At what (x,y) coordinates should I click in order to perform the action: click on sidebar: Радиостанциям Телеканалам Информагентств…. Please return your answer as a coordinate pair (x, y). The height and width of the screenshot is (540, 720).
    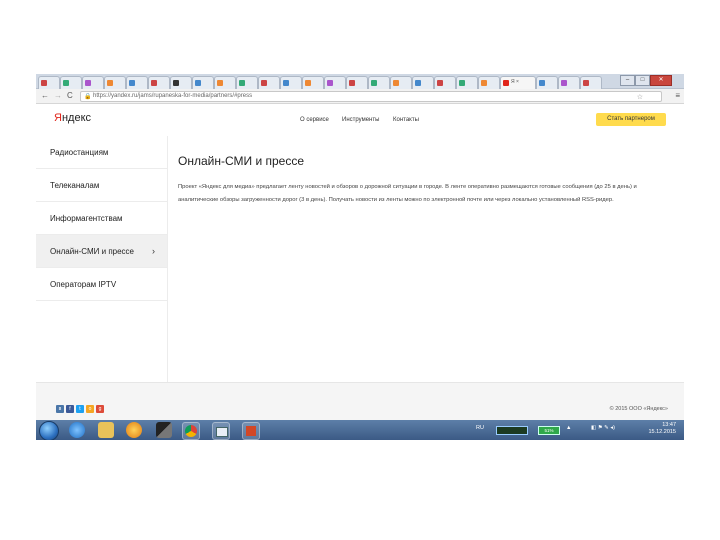
    Looking at the image, I should click on (102, 259).